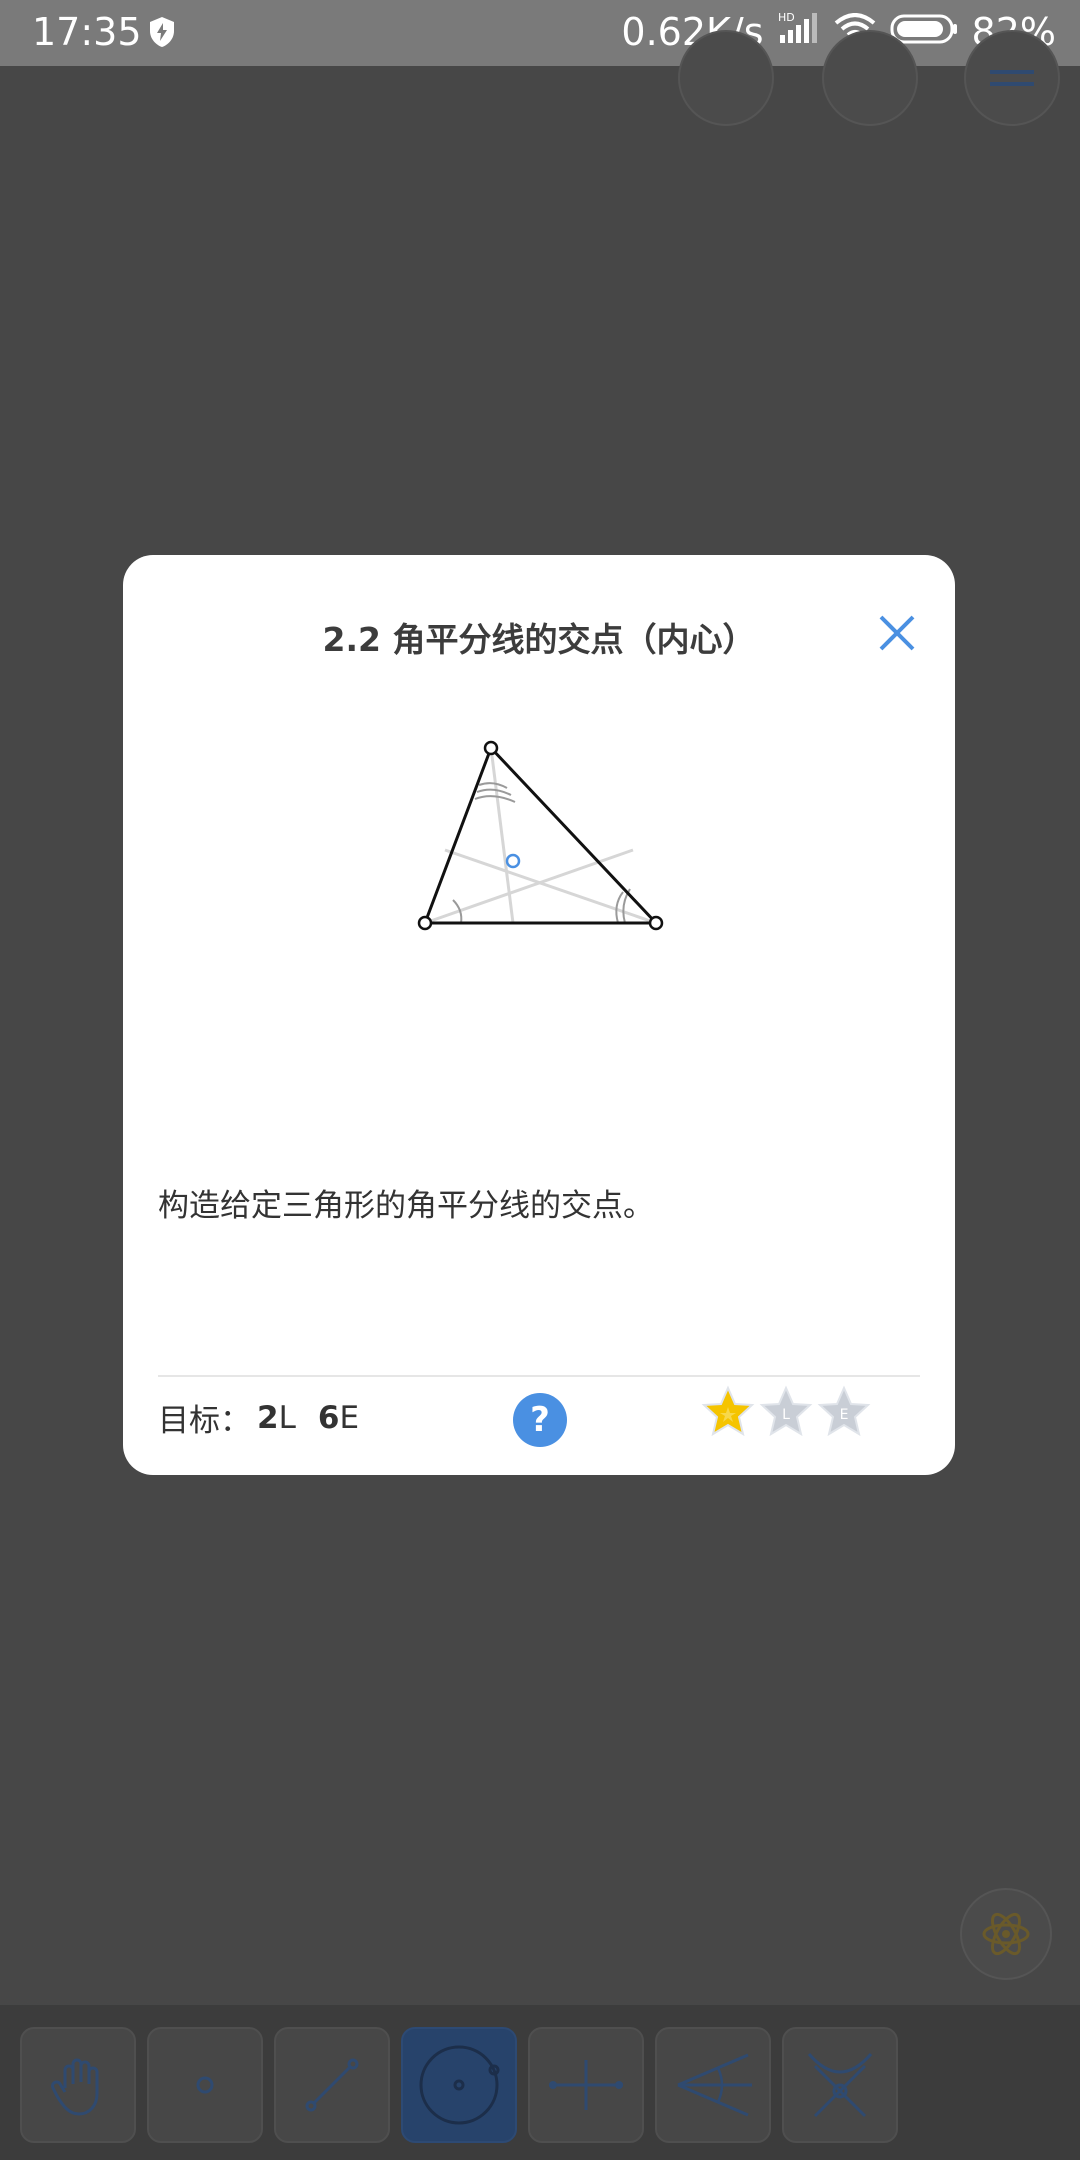  What do you see at coordinates (328, 1417) in the screenshot?
I see `goal-e-value: 6` at bounding box center [328, 1417].